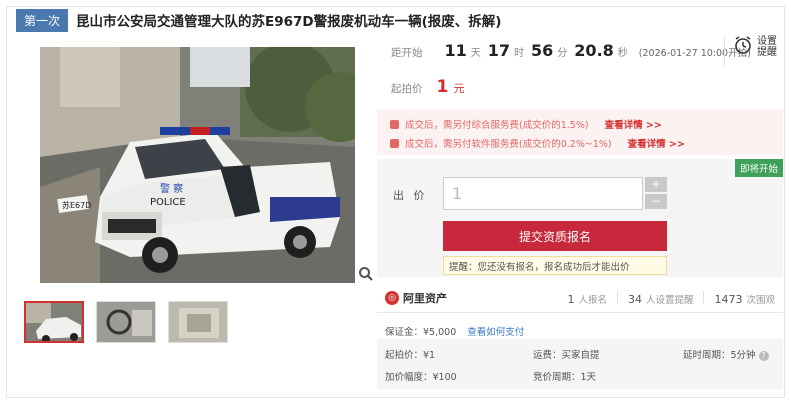 This screenshot has width=791, height=403. I want to click on deposit: 保证金：¥5,000 查看如何支付, so click(454, 331).